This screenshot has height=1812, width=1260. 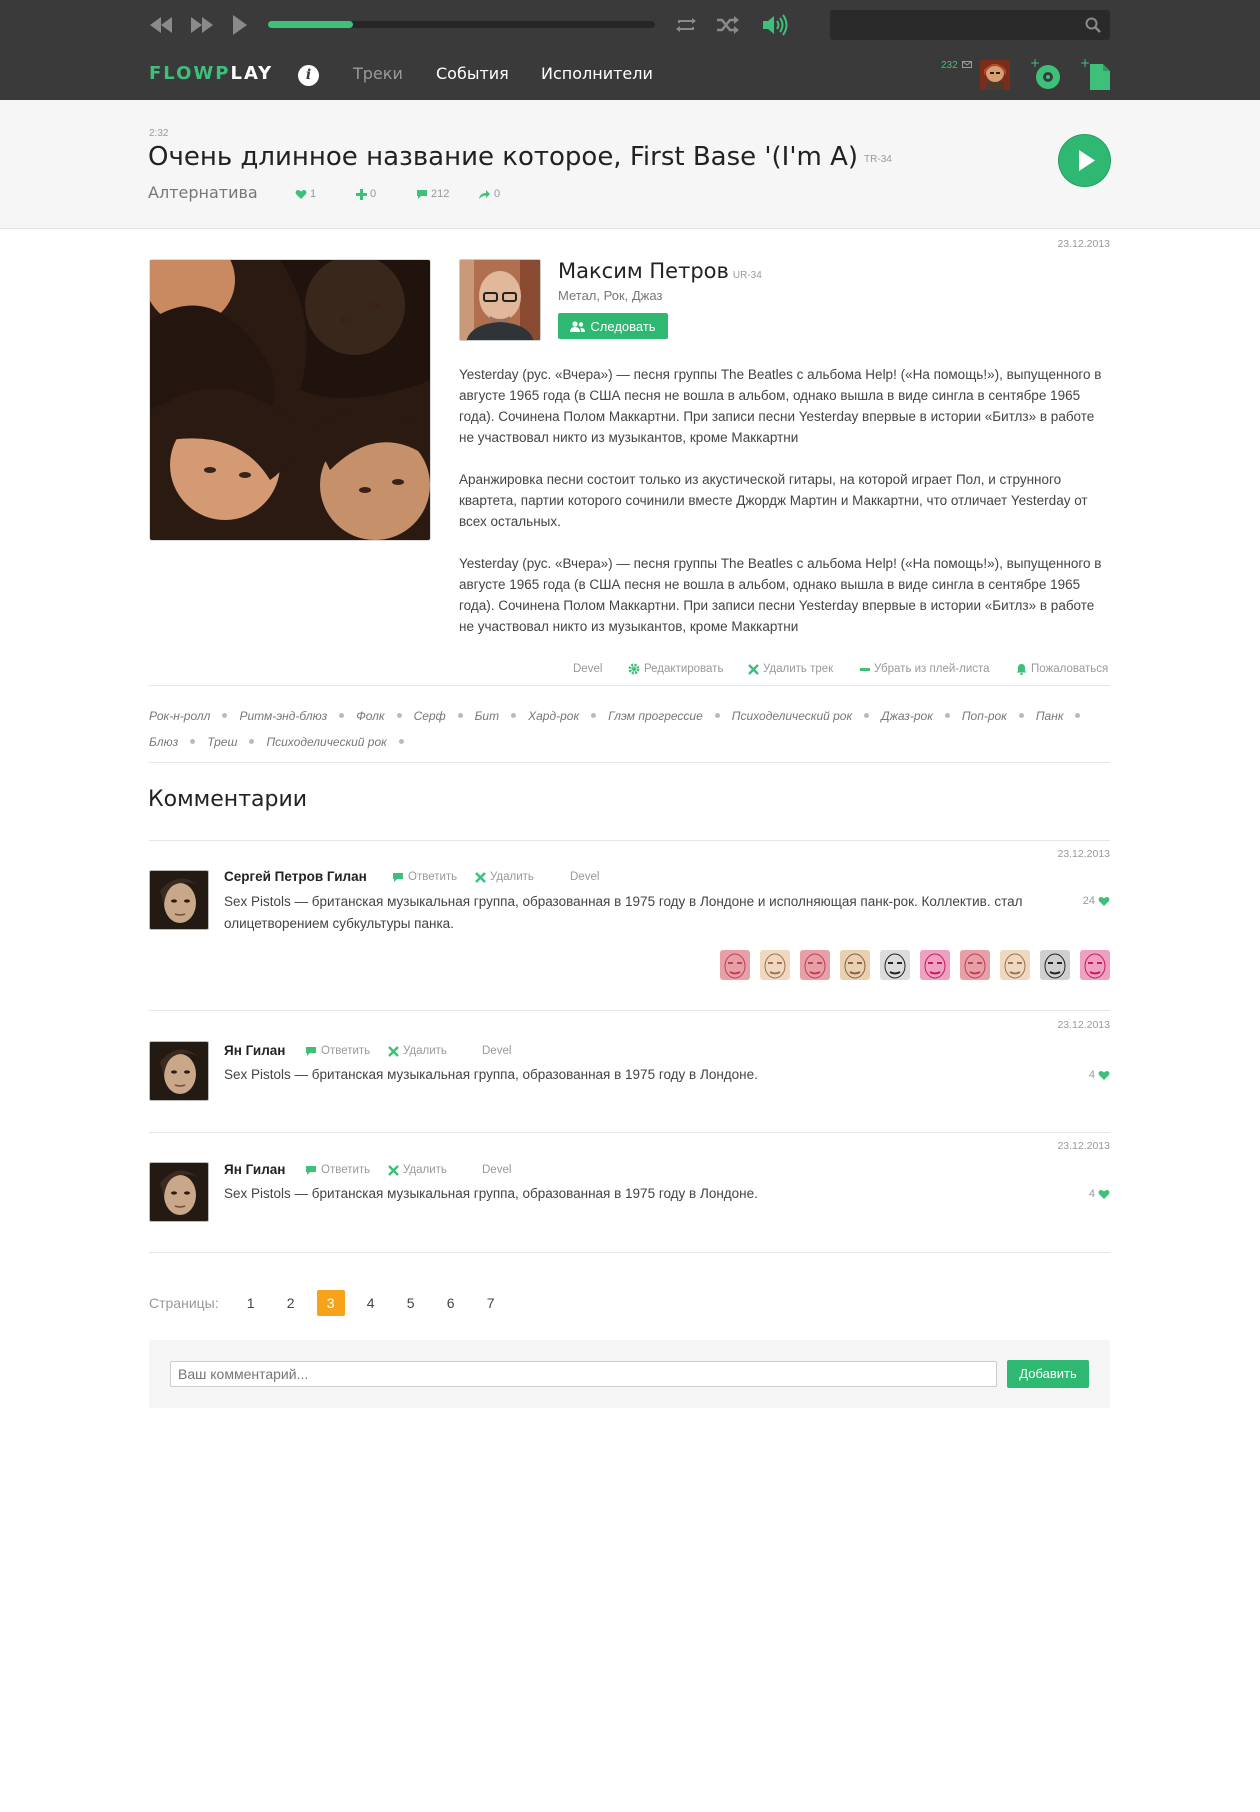 What do you see at coordinates (686, 25) in the screenshot?
I see `repeat-icon` at bounding box center [686, 25].